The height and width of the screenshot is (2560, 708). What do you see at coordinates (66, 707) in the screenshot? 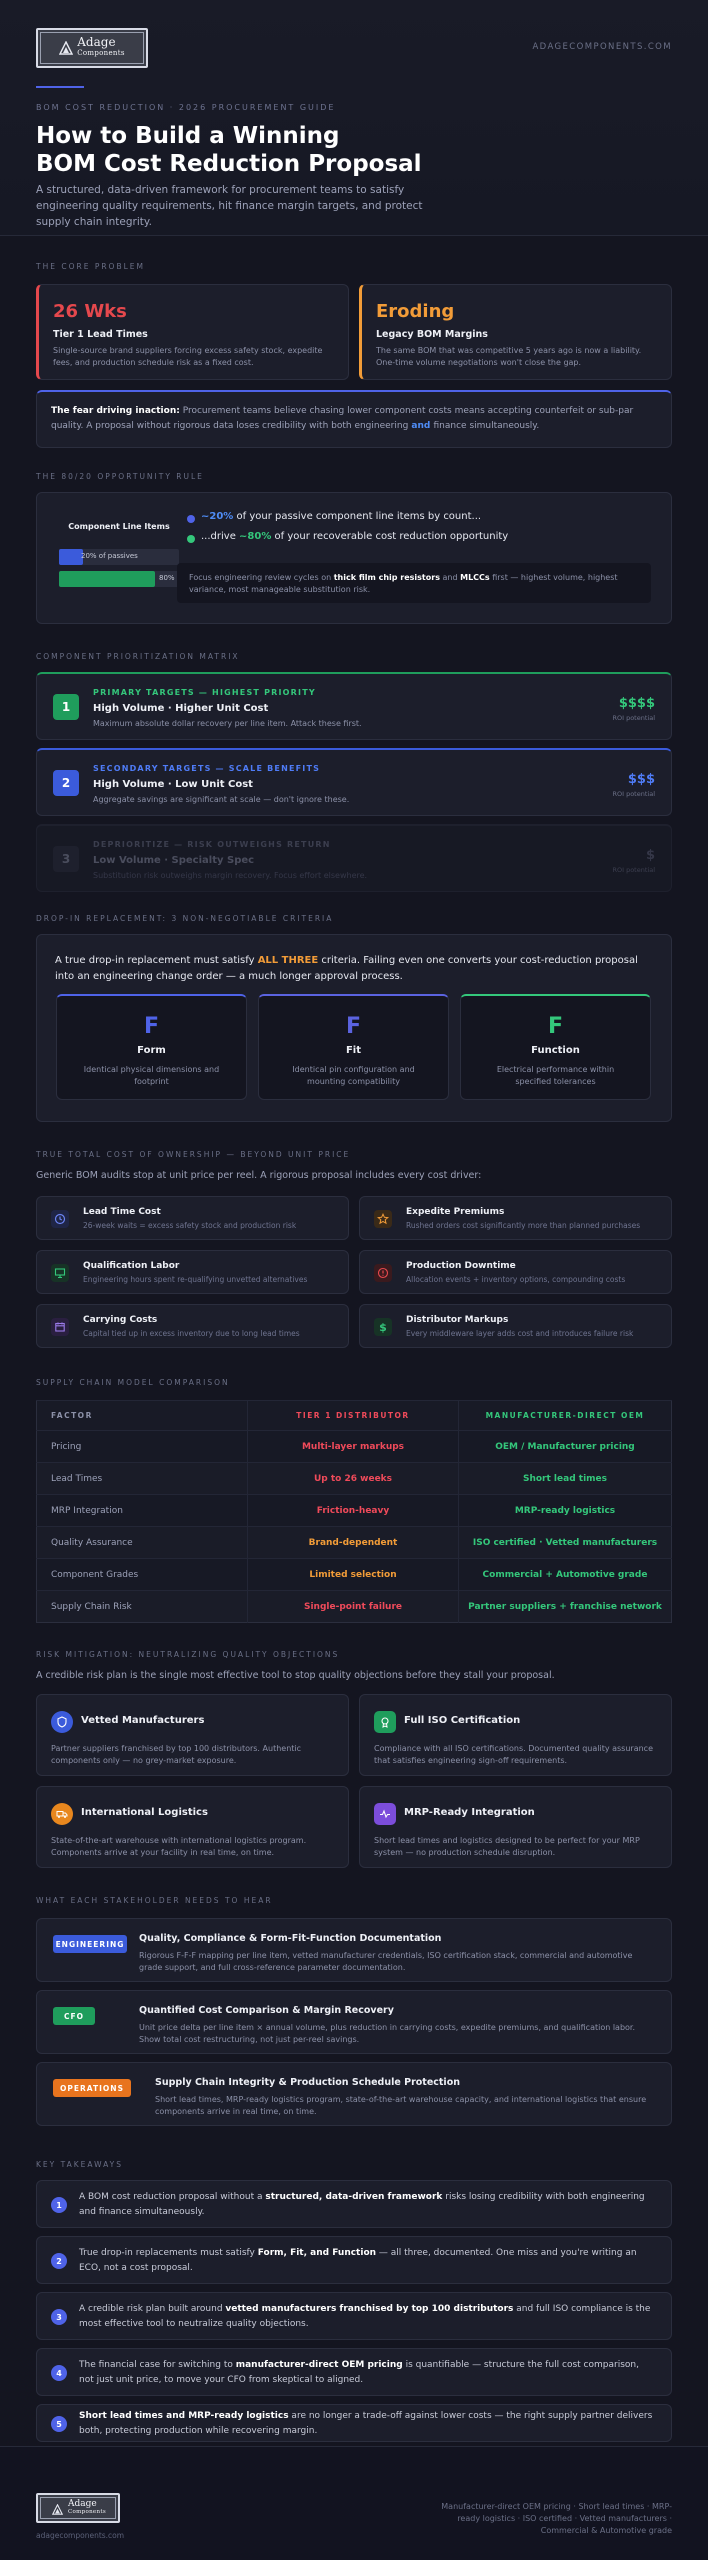
I see `tier-number: 1` at bounding box center [66, 707].